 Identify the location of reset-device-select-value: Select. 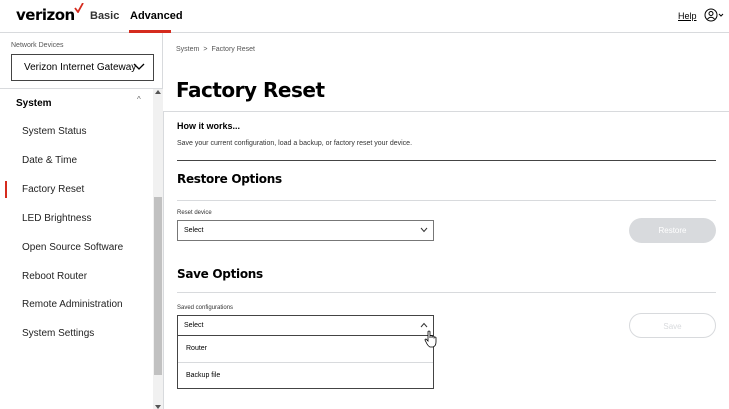
(194, 230).